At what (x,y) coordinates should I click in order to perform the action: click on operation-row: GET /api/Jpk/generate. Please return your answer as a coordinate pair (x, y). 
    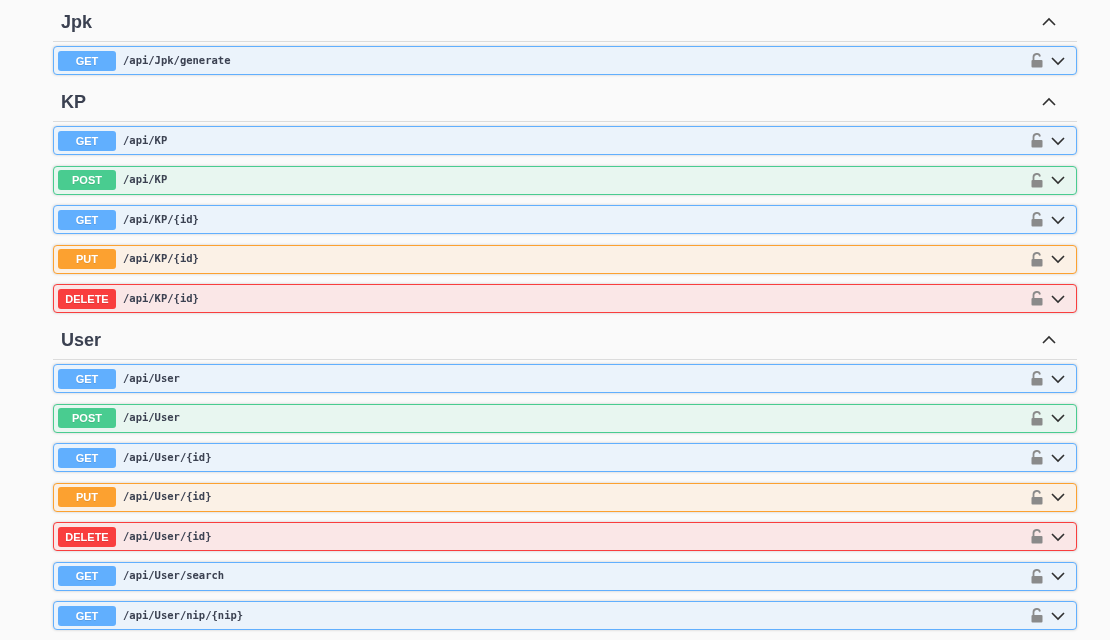
    Looking at the image, I should click on (565, 60).